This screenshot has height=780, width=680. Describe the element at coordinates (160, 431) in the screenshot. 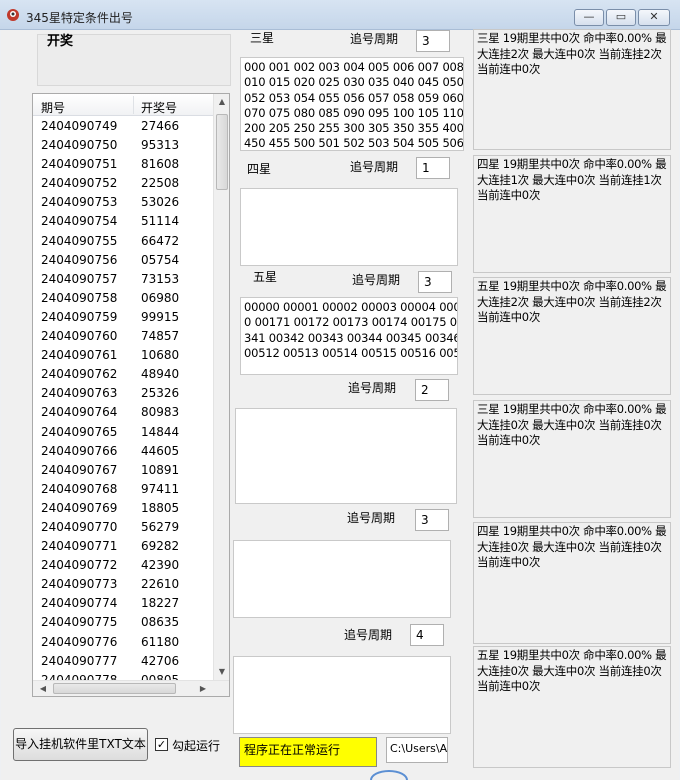

I see `draw-number-cell: 14844` at that location.